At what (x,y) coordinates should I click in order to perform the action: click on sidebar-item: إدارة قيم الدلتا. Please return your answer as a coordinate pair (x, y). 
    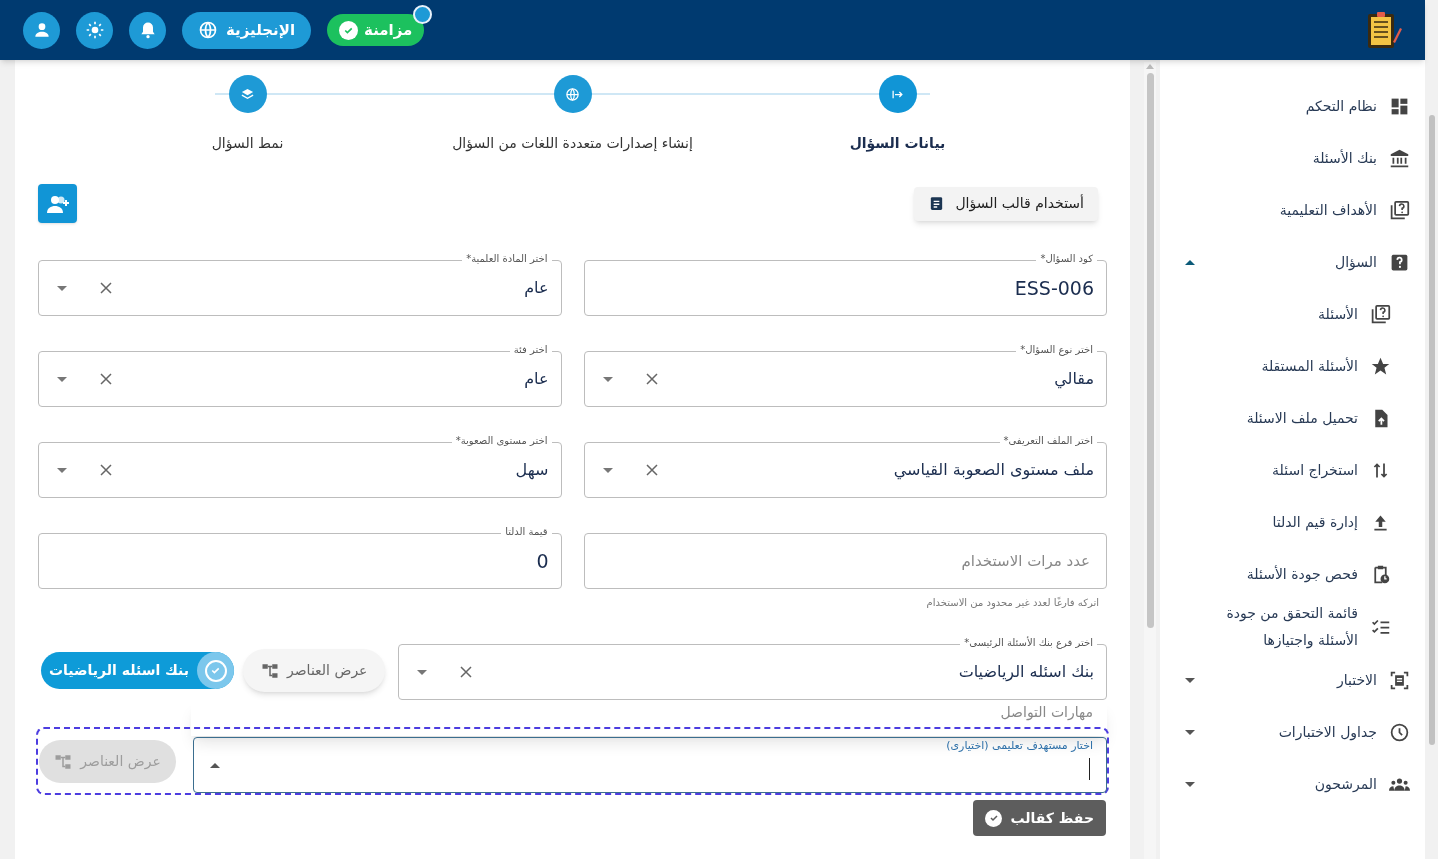
    Looking at the image, I should click on (1292, 522).